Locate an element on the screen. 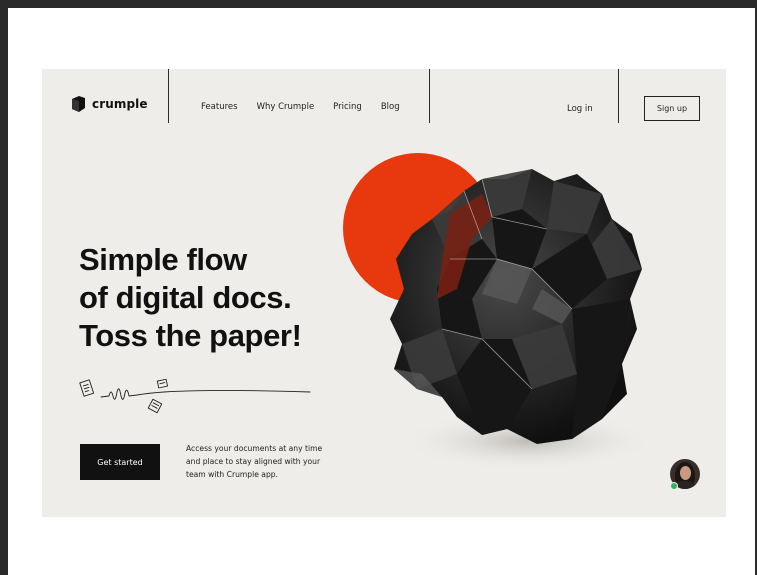  main-nav: Features Why Crumple Pricing Blog is located at coordinates (300, 107).